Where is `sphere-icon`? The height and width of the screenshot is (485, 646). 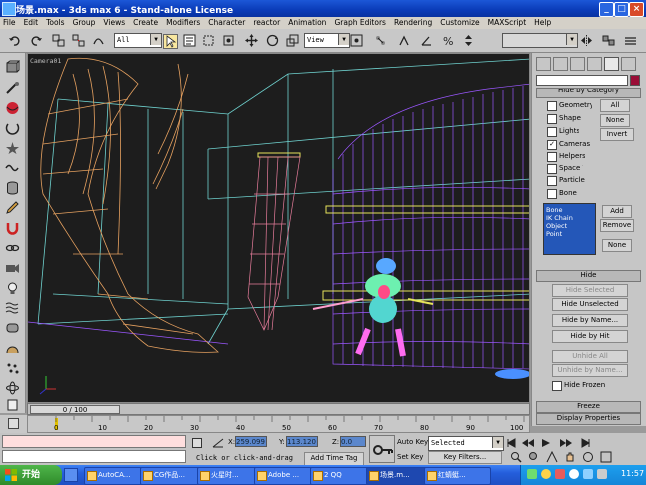 sphere-icon is located at coordinates (12, 108).